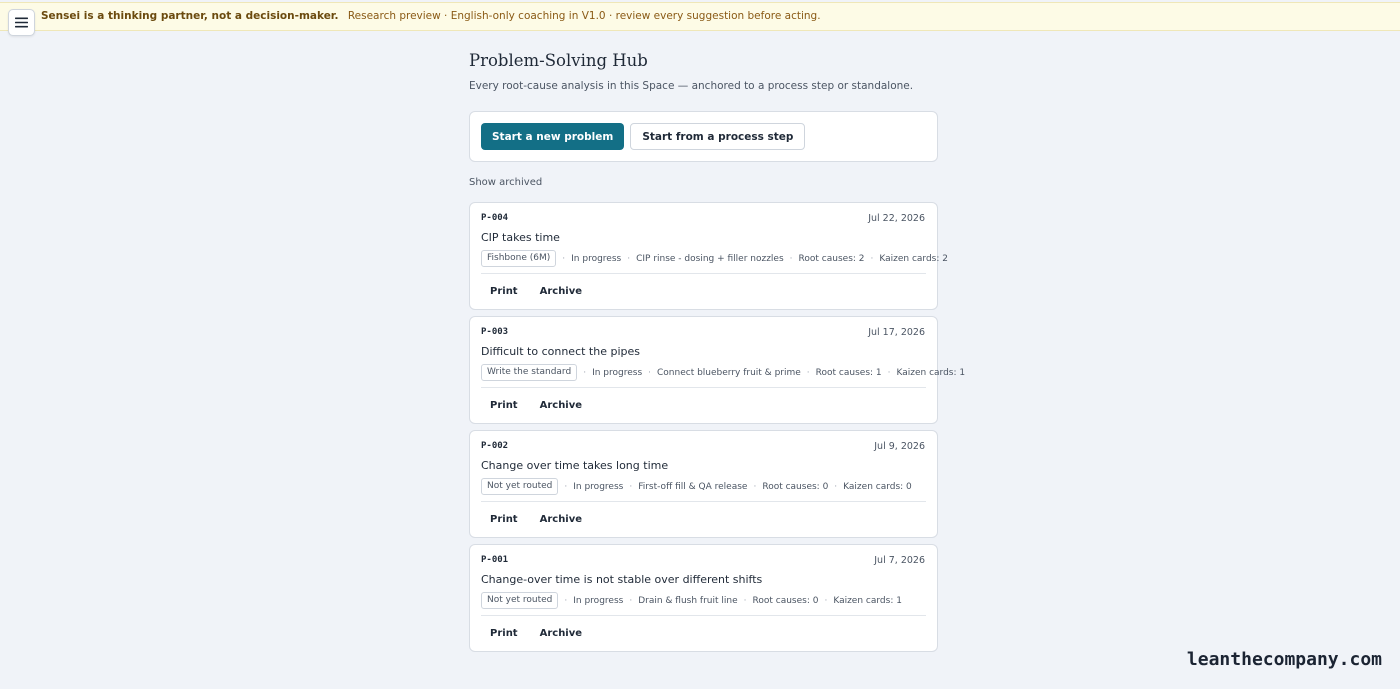 The image size is (1400, 689). What do you see at coordinates (558, 60) in the screenshot?
I see `page-title: Problem-Solving Hub` at bounding box center [558, 60].